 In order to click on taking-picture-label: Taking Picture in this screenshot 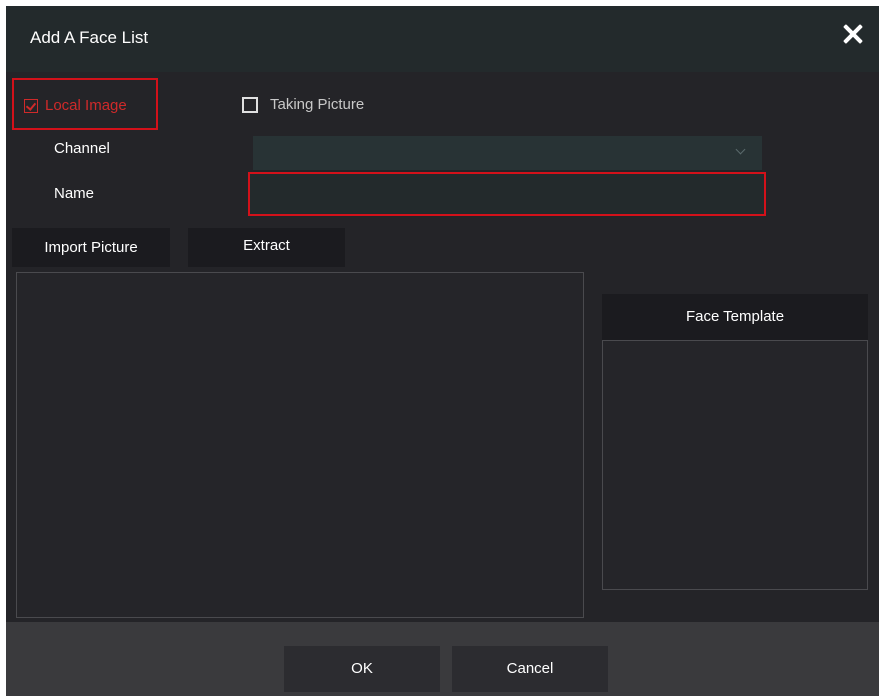, I will do `click(317, 104)`.